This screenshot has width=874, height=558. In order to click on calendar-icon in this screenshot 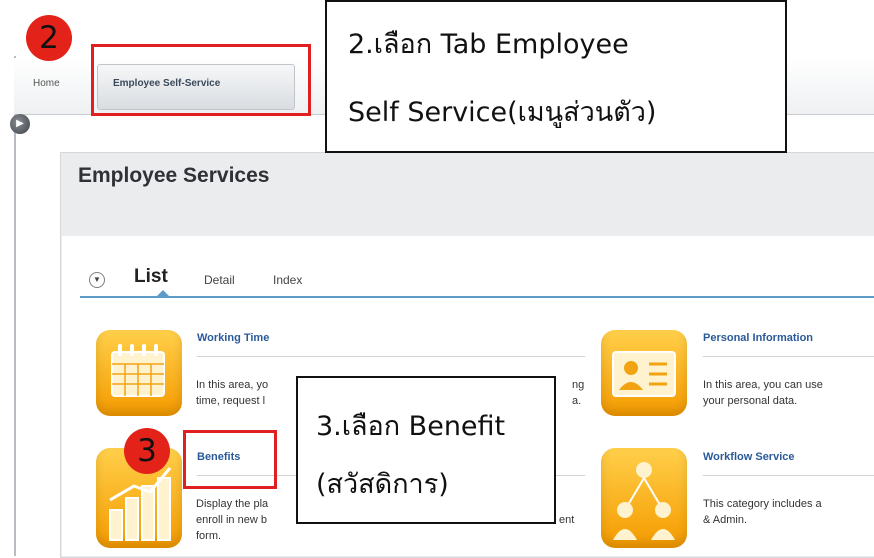, I will do `click(139, 373)`.